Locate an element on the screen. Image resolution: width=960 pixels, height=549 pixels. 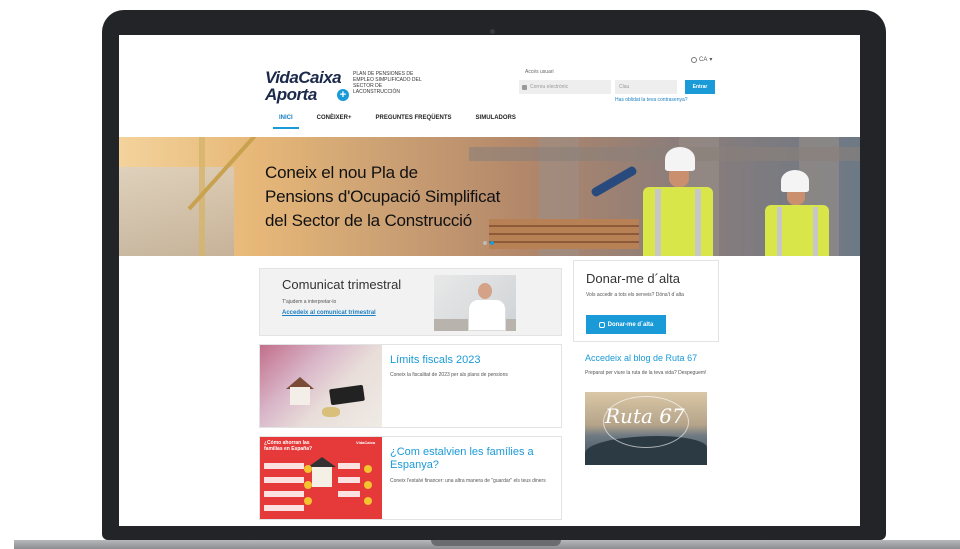
carousel-dots is located at coordinates (488, 243).